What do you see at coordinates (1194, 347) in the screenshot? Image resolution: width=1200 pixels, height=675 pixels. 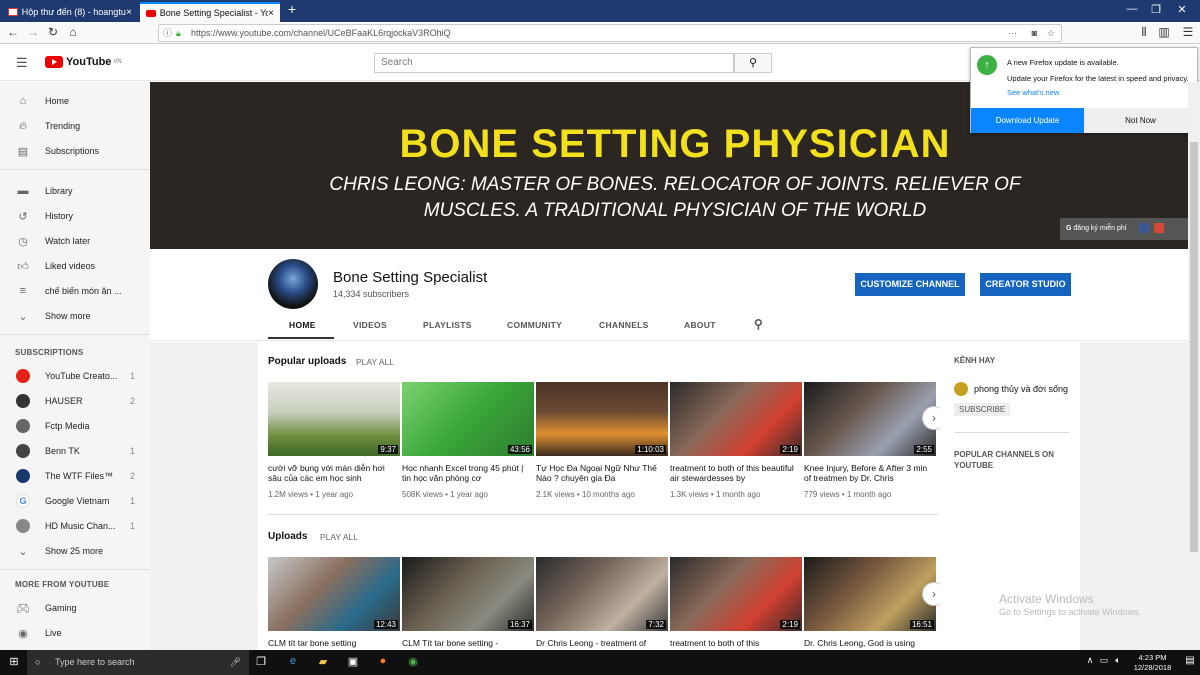 I see `scrollbar-thumb` at bounding box center [1194, 347].